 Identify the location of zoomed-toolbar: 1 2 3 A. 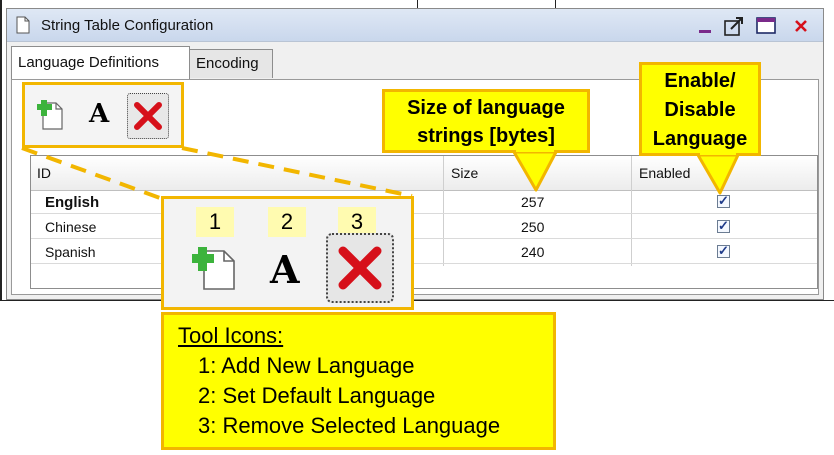
(287, 253).